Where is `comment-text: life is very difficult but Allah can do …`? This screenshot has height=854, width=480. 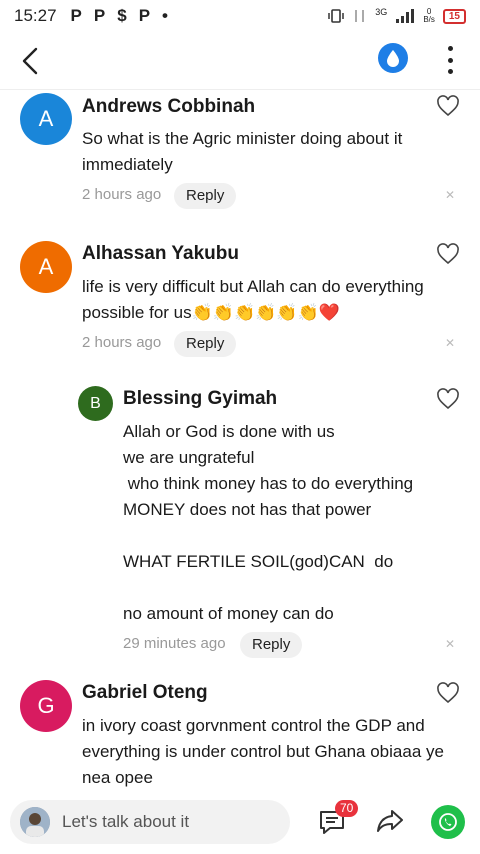 comment-text: life is very difficult but Allah can do … is located at coordinates (253, 299).